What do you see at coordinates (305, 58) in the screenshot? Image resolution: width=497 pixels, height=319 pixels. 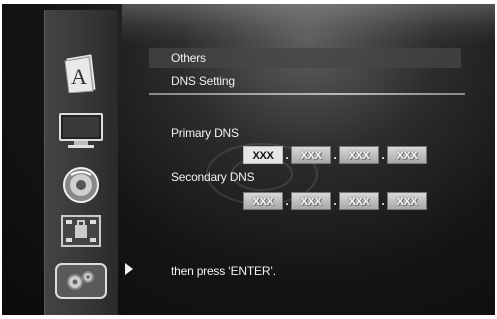 I see `breadcrumb-others: Others` at bounding box center [305, 58].